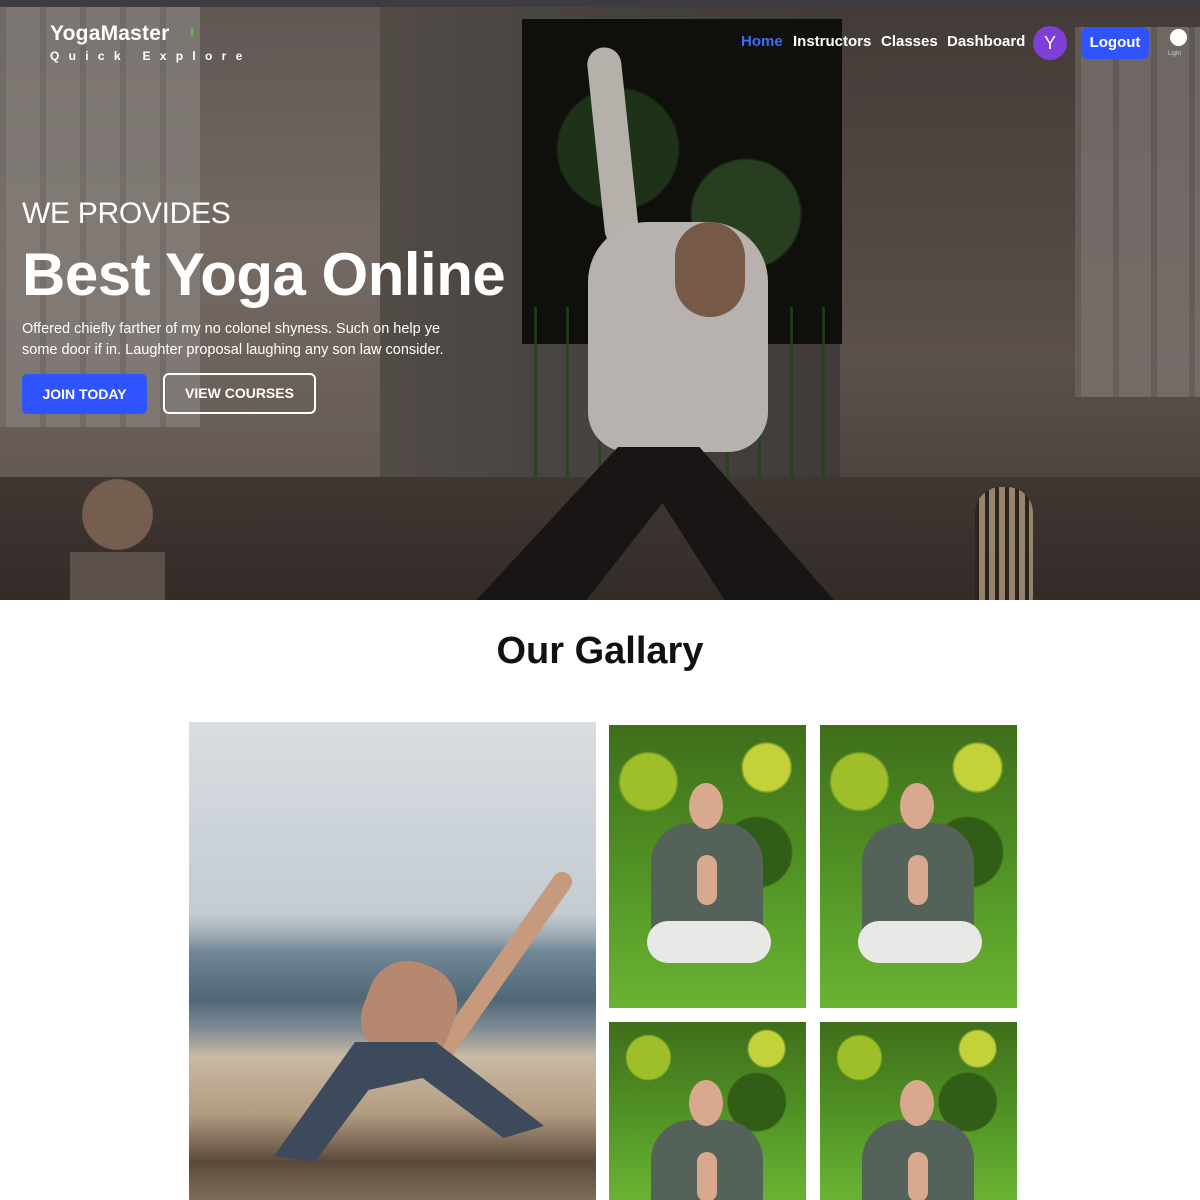  What do you see at coordinates (409, 1102) in the screenshot?
I see `beach-yoga-legs` at bounding box center [409, 1102].